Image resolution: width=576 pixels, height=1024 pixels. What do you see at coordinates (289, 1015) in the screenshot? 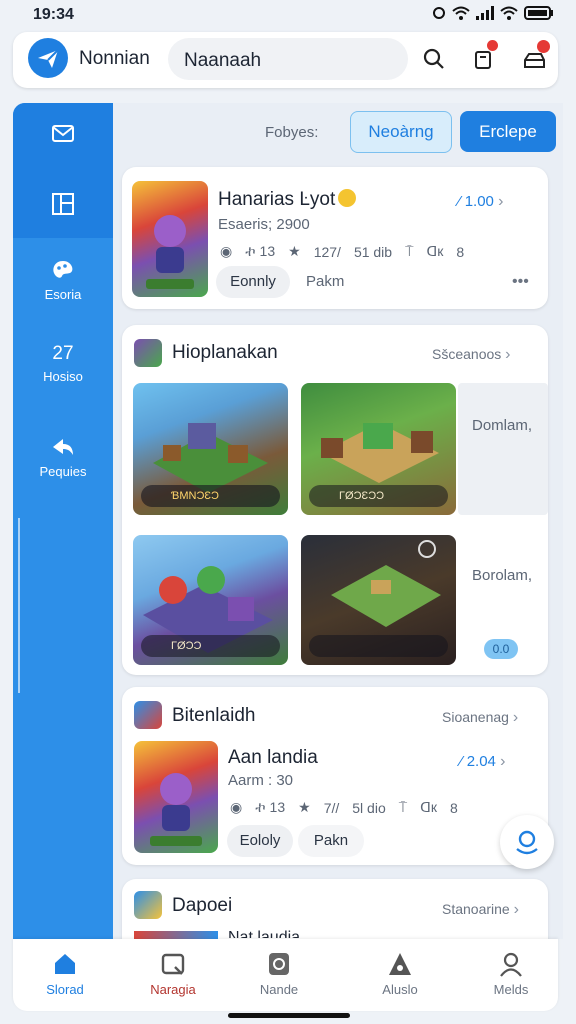
I see `home-indicator` at bounding box center [289, 1015].